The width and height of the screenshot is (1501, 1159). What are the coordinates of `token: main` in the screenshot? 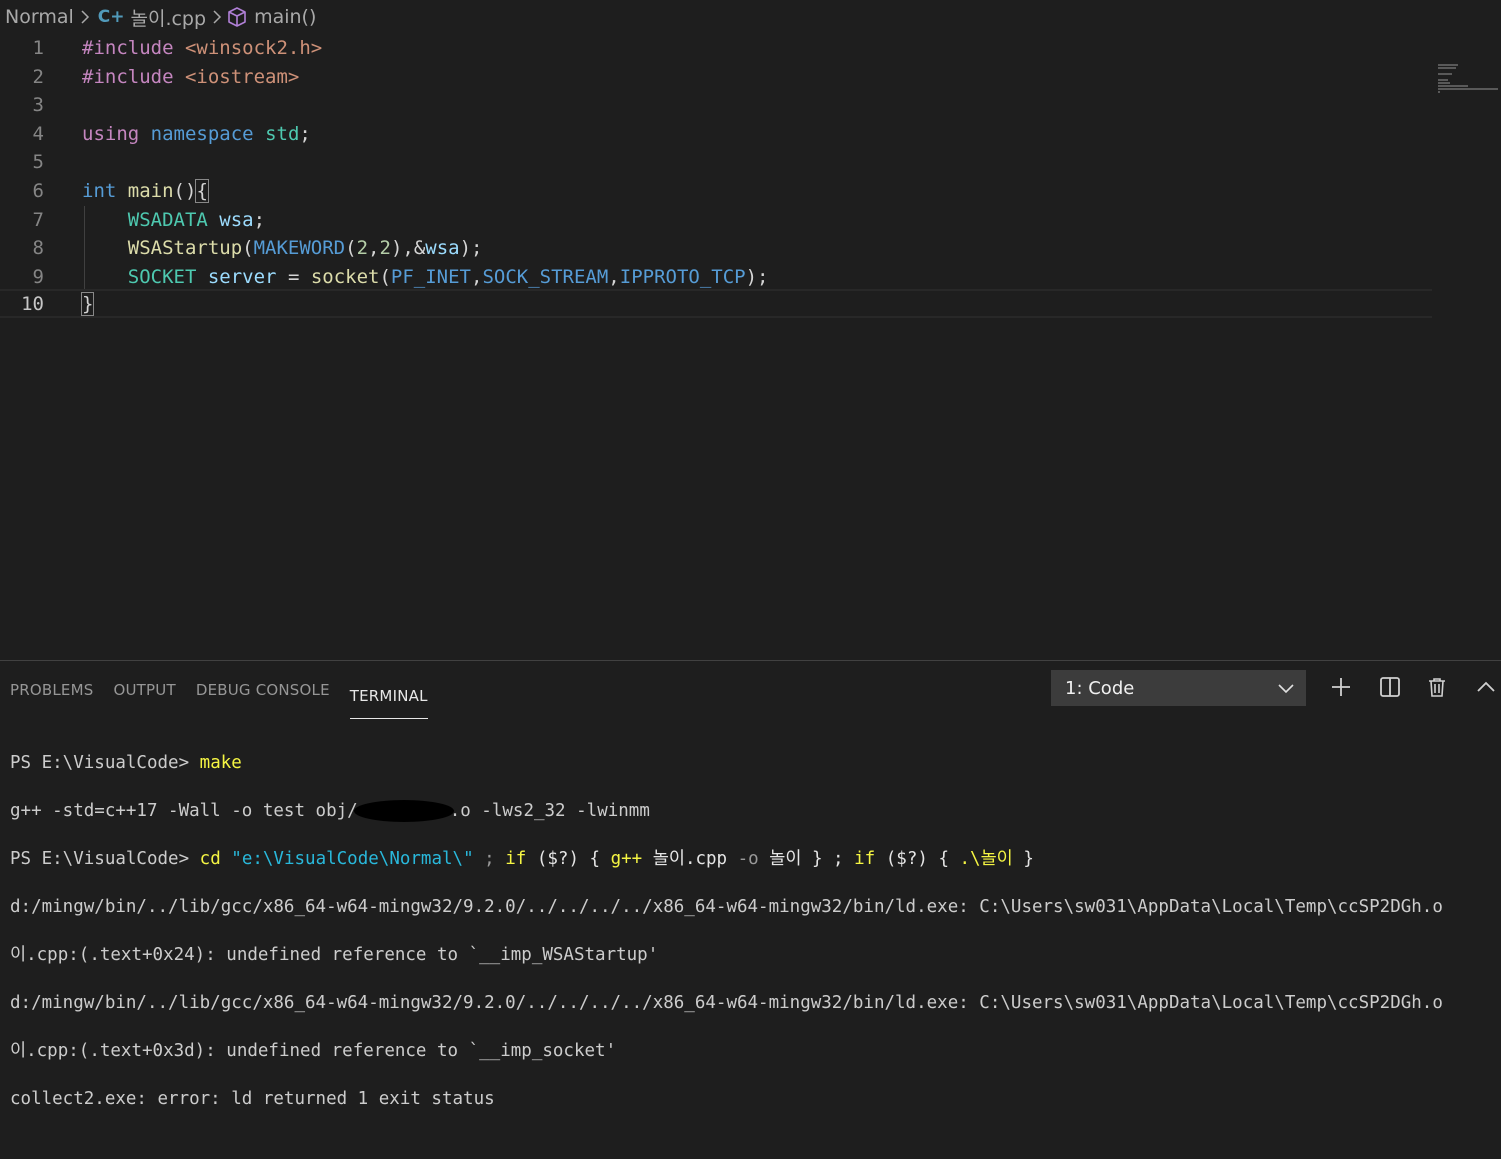 It's located at (150, 191).